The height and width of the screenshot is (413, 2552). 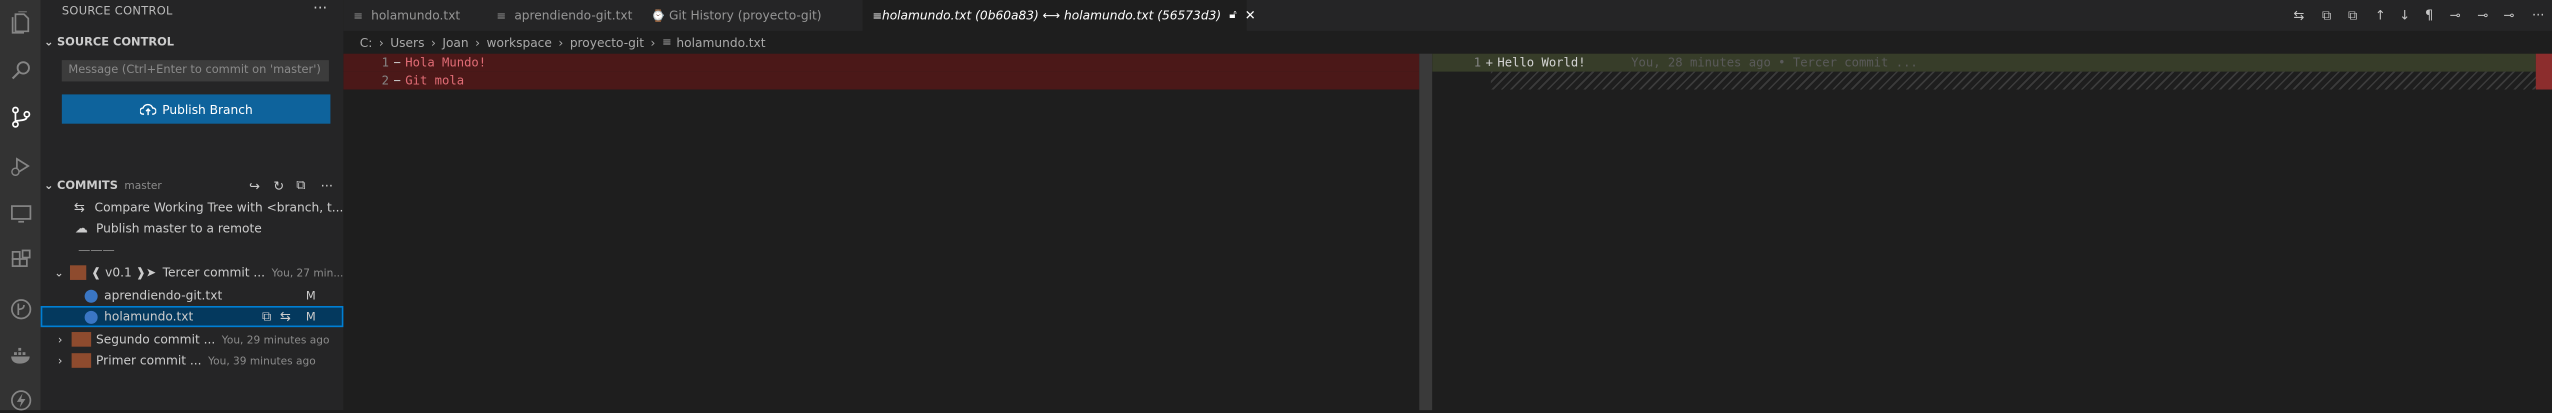 I want to click on sidebar-title: SOURCE CONTROL, so click(x=117, y=11).